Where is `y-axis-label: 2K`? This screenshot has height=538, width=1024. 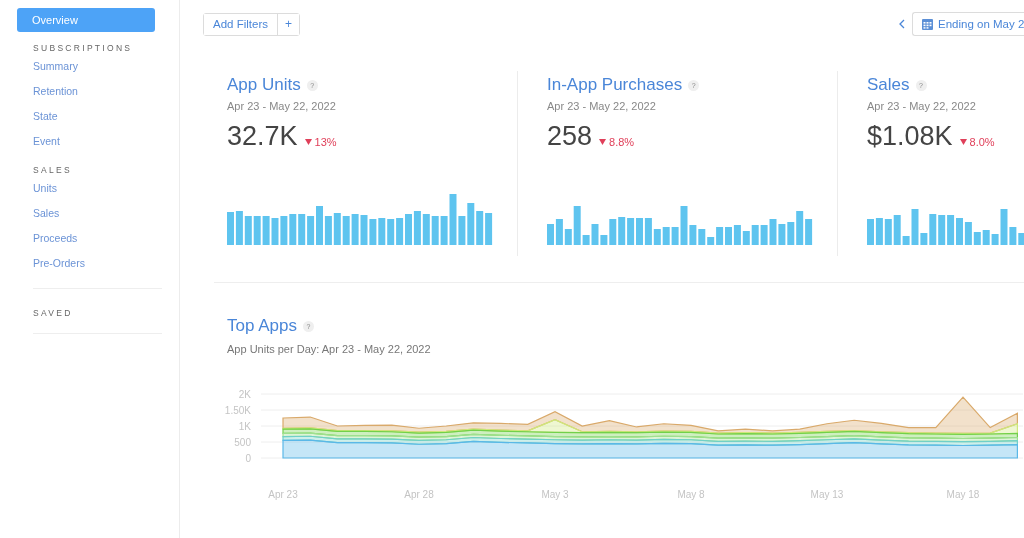 y-axis-label: 2K is located at coordinates (244, 394).